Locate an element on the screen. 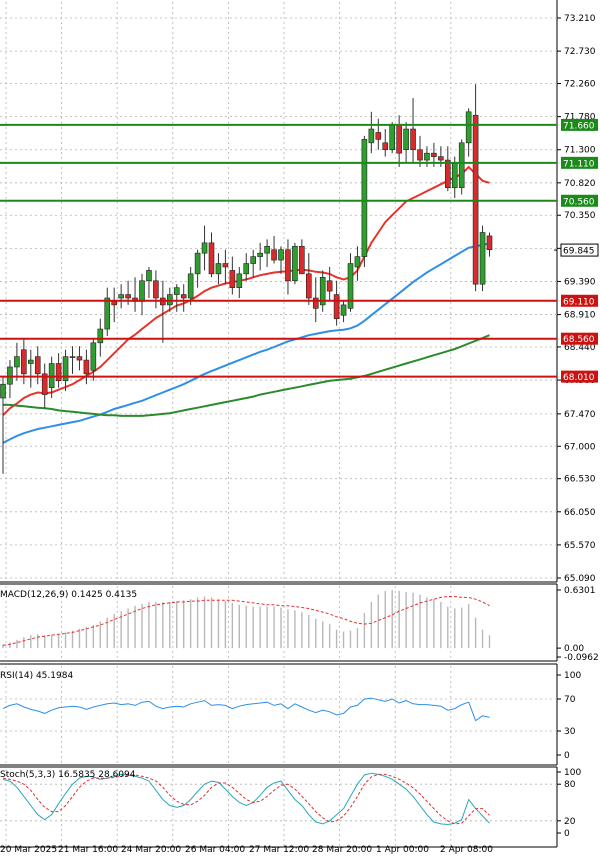 The height and width of the screenshot is (866, 600). price-y-tick-label: 69.390 is located at coordinates (580, 282).